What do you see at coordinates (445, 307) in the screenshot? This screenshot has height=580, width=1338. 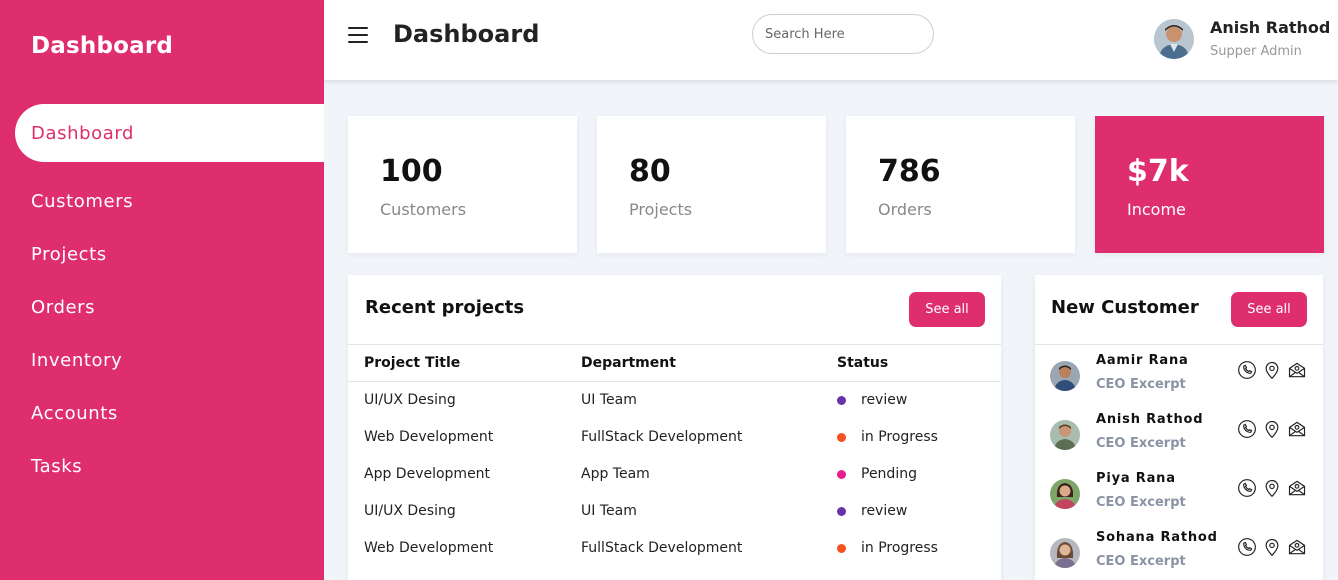 I see `recent-projects-title: Recent projects` at bounding box center [445, 307].